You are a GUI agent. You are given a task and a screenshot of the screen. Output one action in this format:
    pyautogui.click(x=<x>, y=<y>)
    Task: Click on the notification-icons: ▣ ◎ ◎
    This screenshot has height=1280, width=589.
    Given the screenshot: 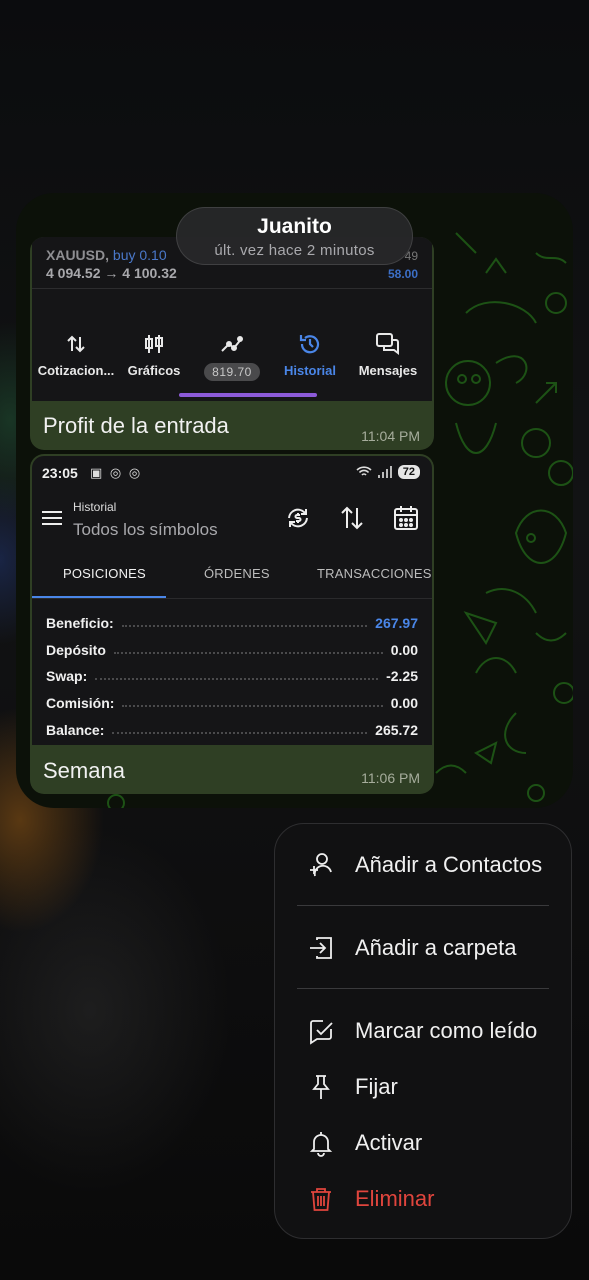 What is the action you would take?
    pyautogui.click(x=116, y=472)
    